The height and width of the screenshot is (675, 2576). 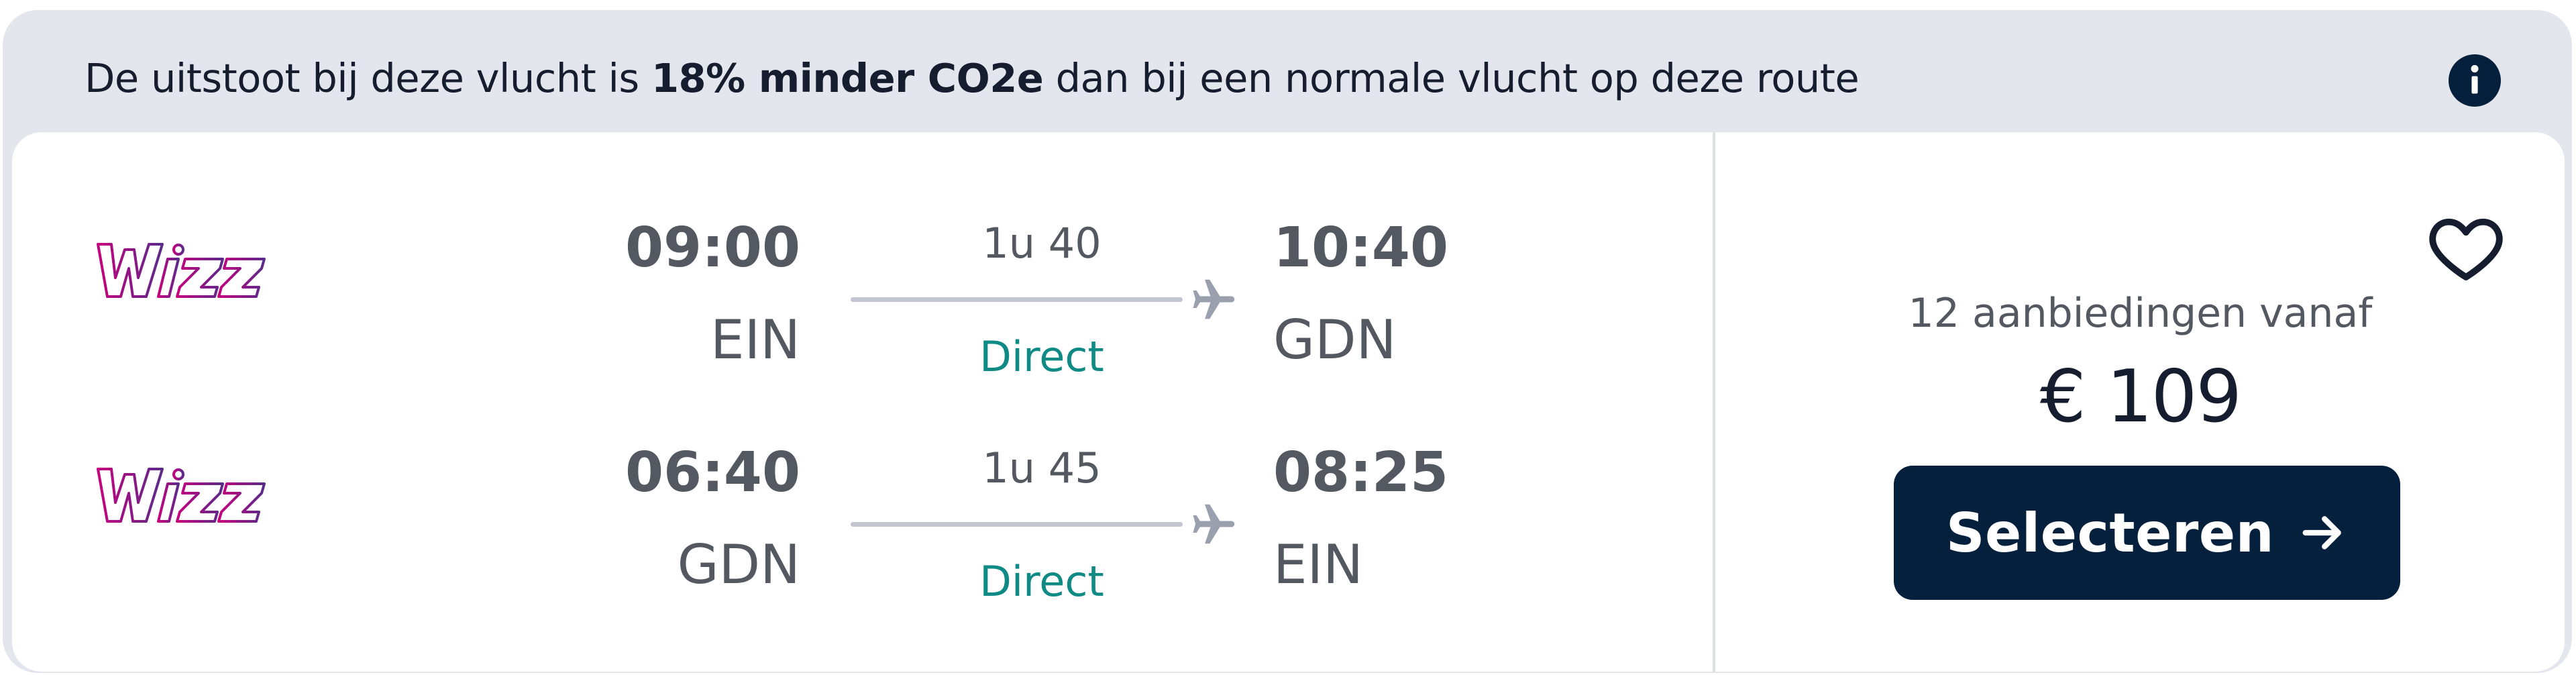 I want to click on emissions-text-bold: 18% minder CO2e, so click(x=847, y=78).